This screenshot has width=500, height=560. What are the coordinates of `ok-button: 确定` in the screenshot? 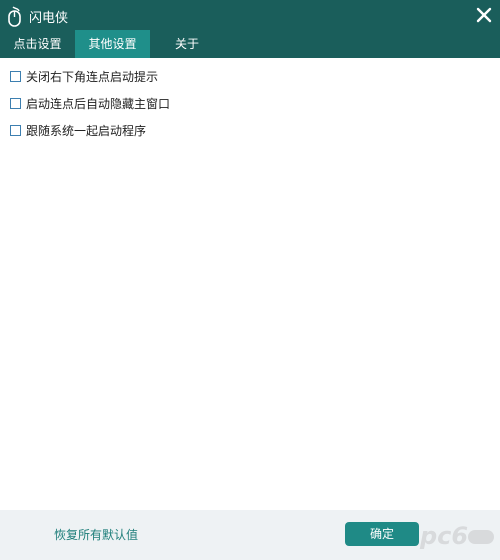 It's located at (382, 534).